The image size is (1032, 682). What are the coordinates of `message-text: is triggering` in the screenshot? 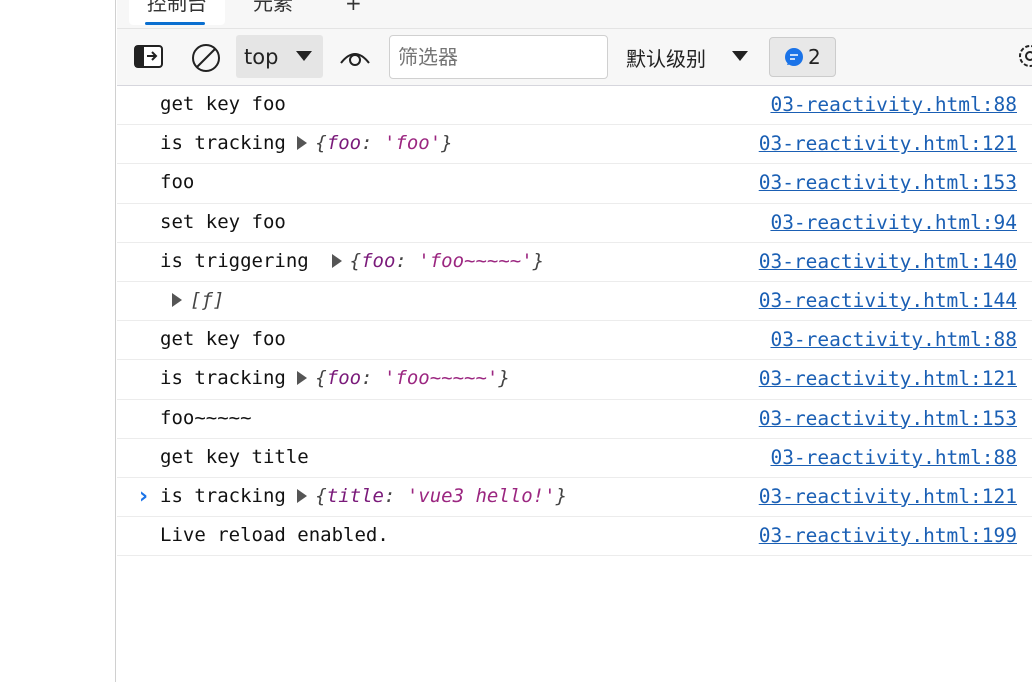 It's located at (240, 260).